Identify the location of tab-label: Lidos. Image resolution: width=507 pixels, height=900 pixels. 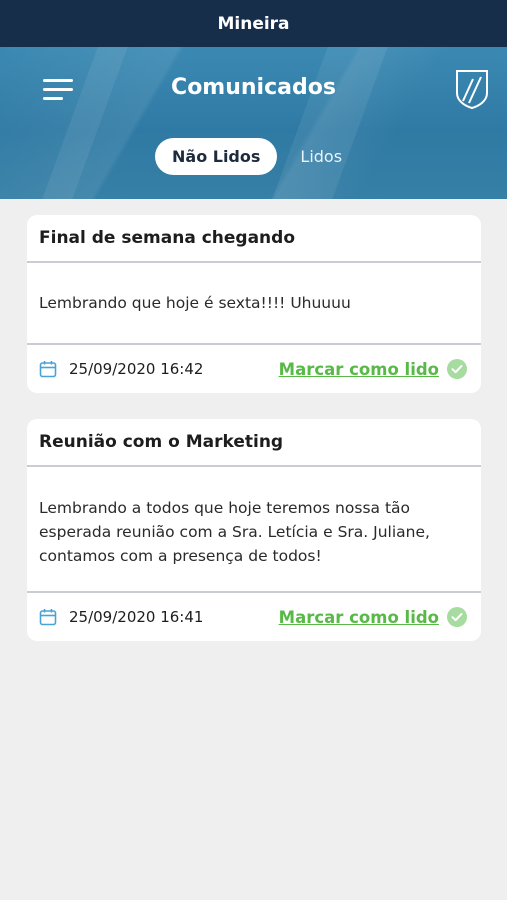
(321, 156).